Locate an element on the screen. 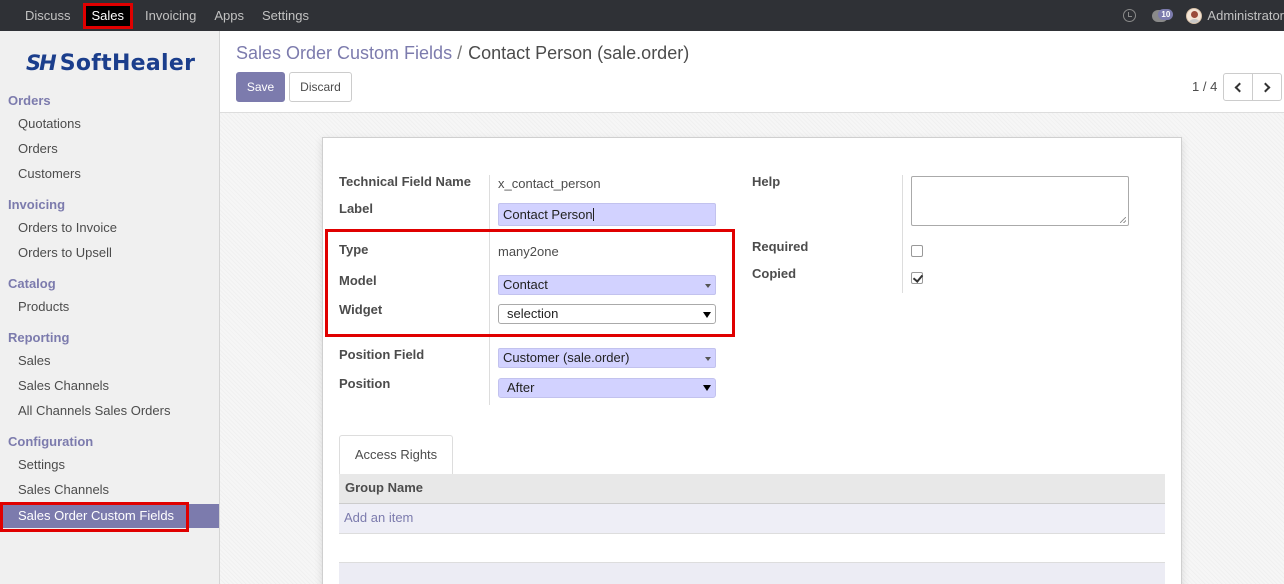  left-group-separator is located at coordinates (489, 290).